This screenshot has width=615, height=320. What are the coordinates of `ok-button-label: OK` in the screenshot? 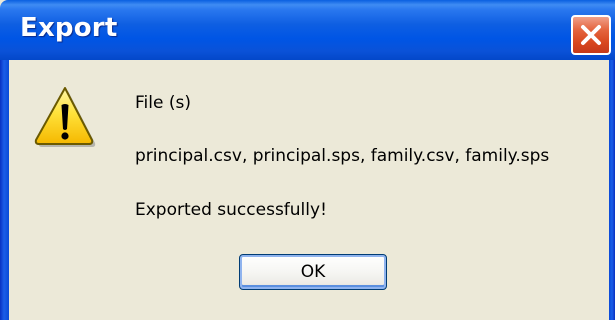 It's located at (313, 272).